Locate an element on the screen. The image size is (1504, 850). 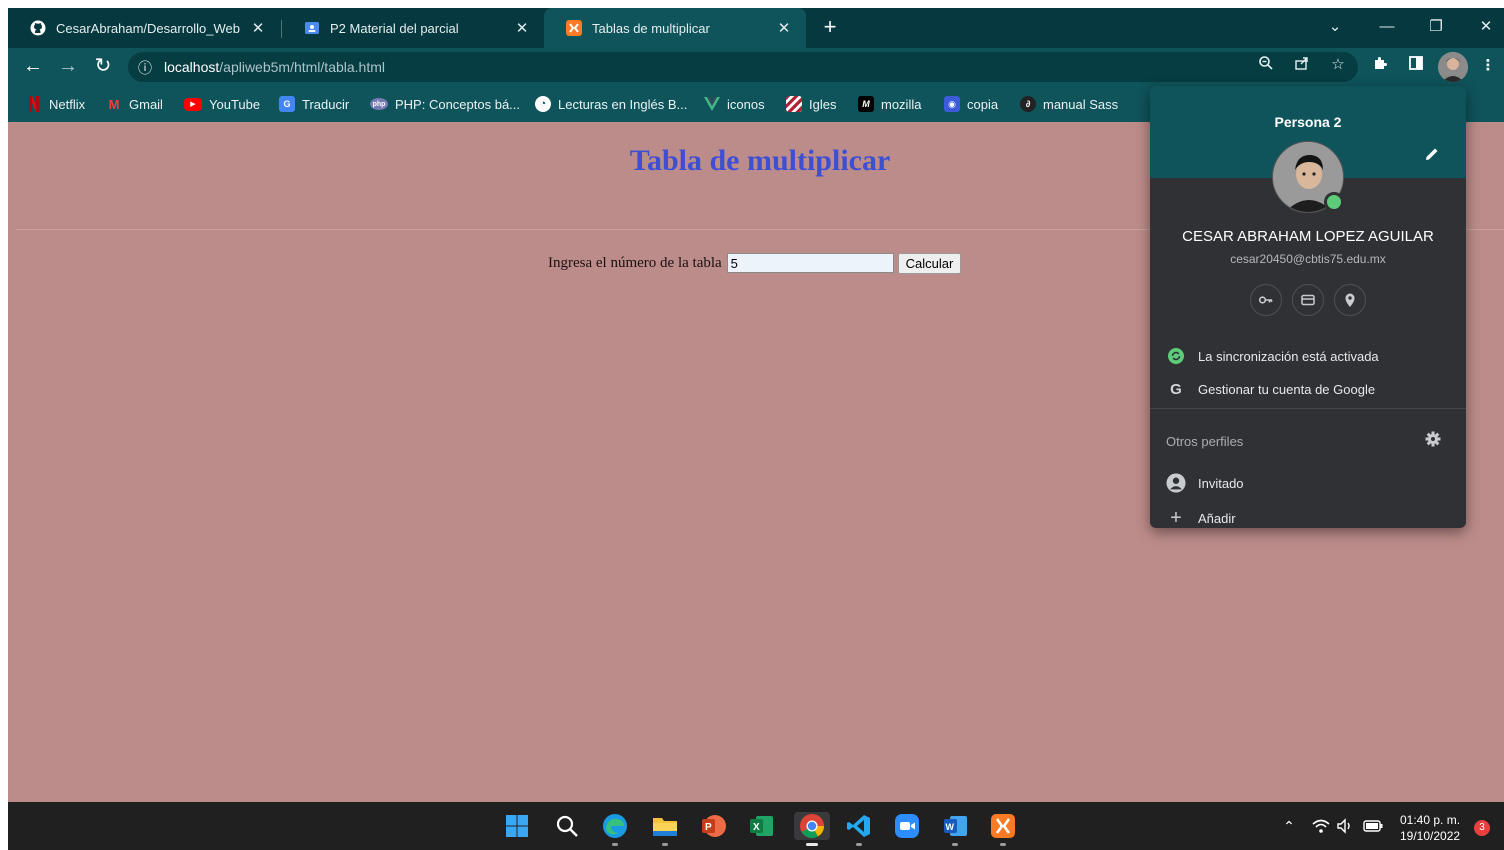
table-number-input is located at coordinates (810, 263).